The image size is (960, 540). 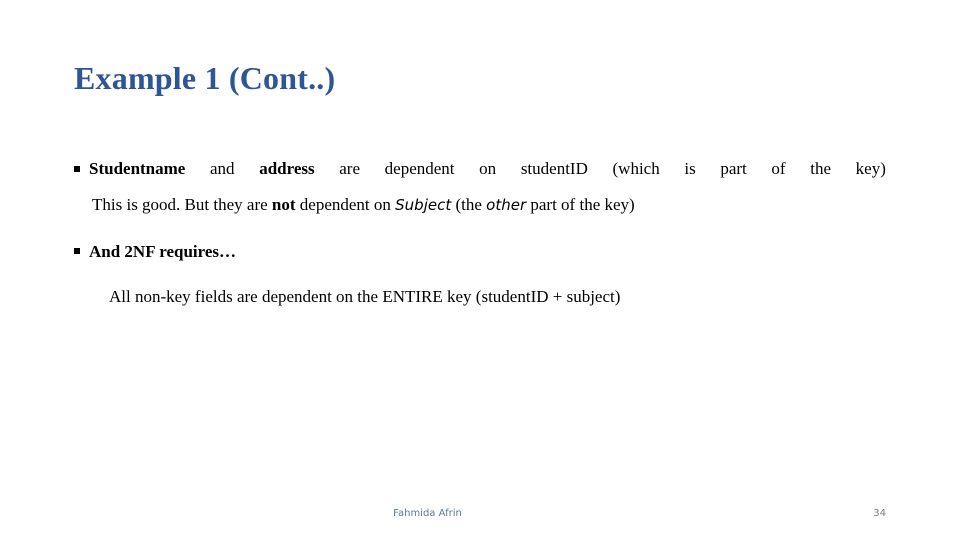 I want to click on word: and, so click(x=222, y=168).